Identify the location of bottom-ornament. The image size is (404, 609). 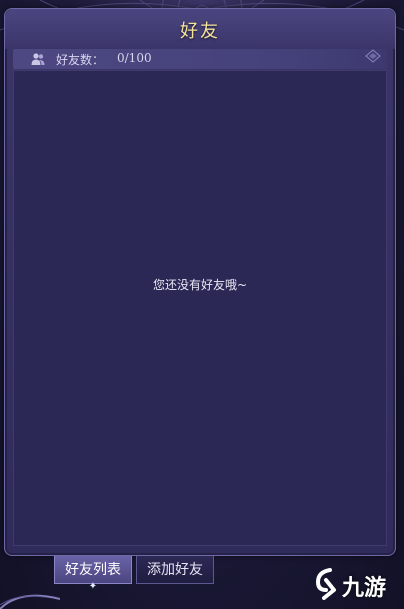
(30, 601).